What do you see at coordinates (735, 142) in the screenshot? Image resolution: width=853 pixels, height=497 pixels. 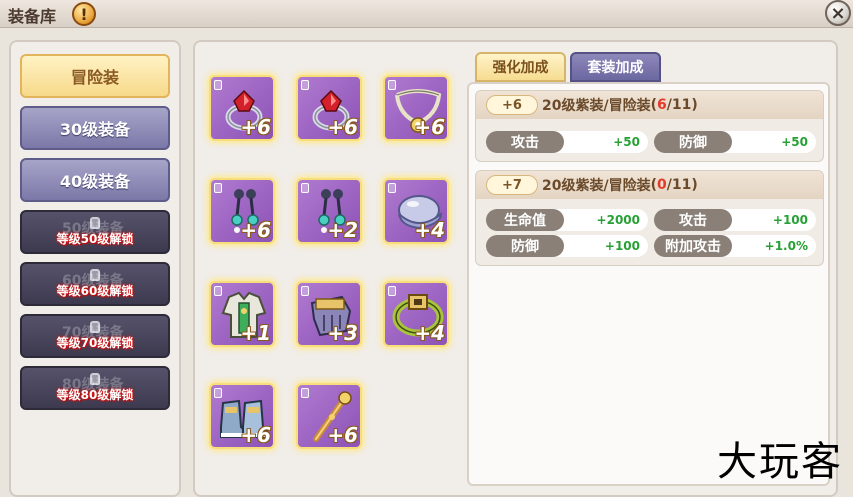 I see `stat-row: 防御 +50` at bounding box center [735, 142].